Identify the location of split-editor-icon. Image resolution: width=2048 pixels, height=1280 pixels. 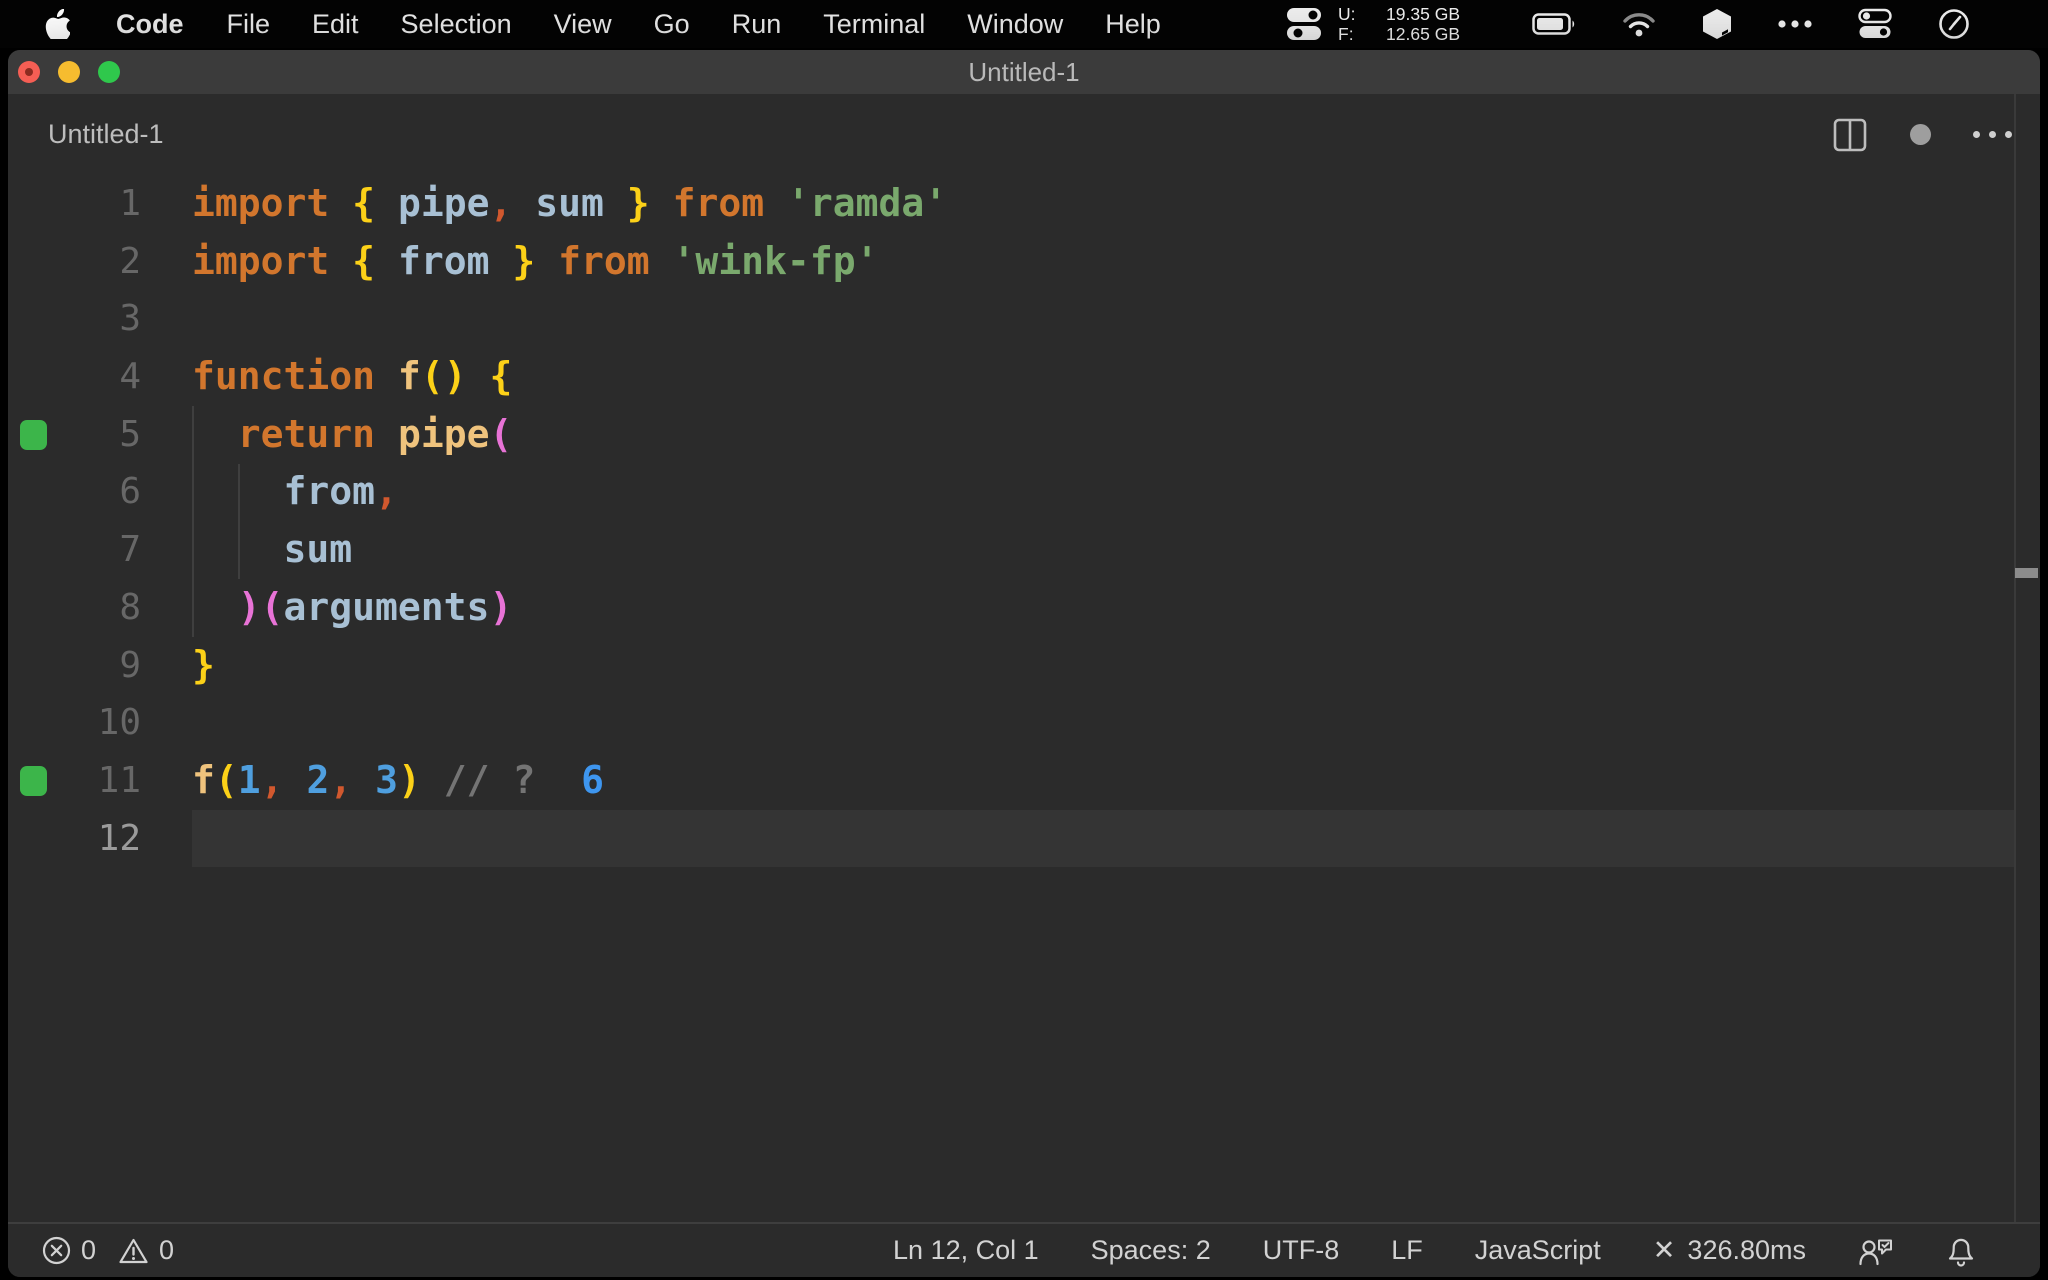
(1850, 135).